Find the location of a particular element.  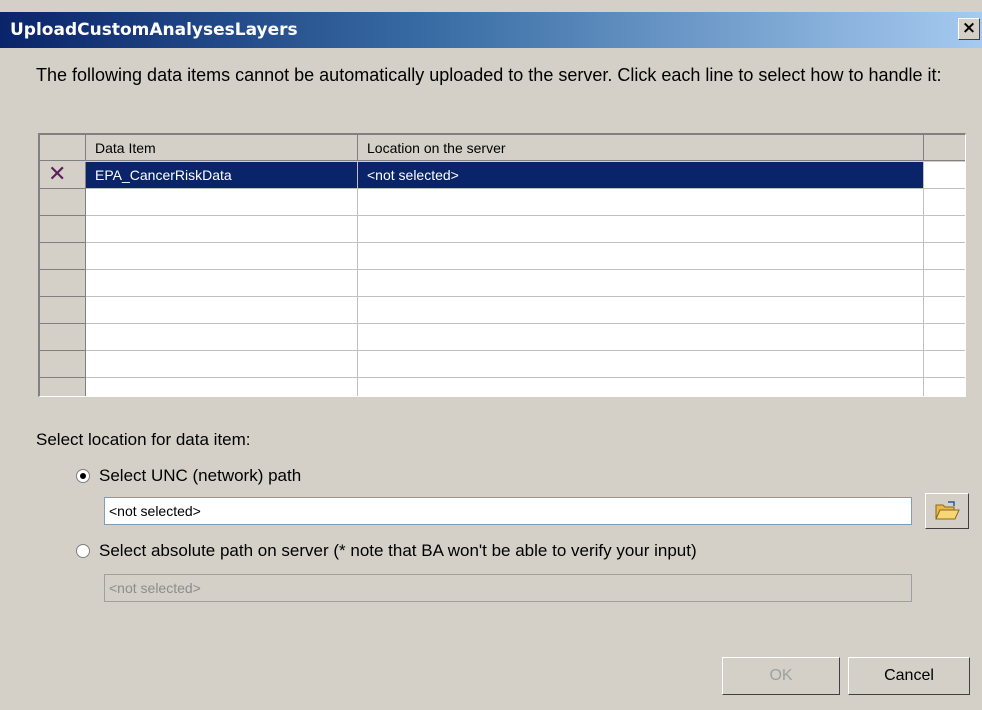

absolute-path-radio is located at coordinates (83, 551).